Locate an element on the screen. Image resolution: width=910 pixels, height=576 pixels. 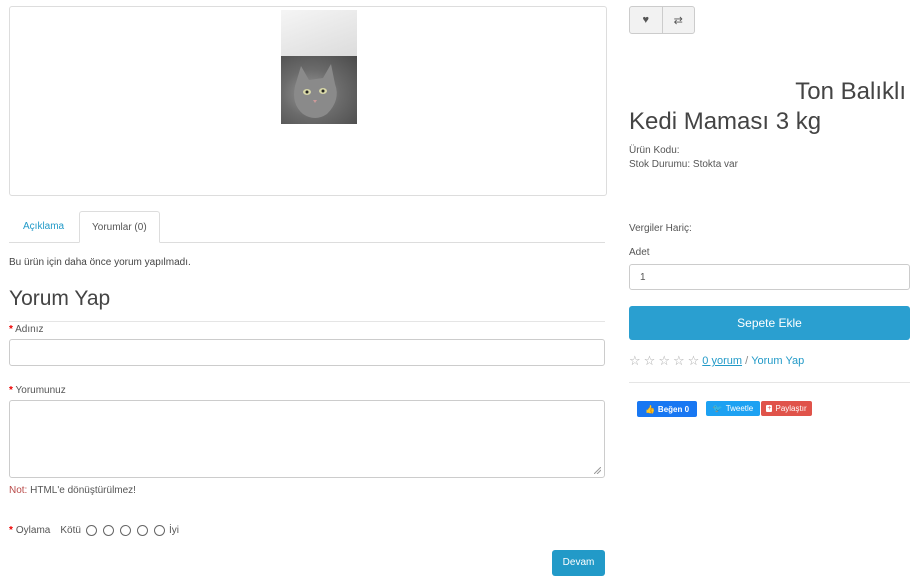
compare-arrows-icon: ⇄ is located at coordinates (678, 20).